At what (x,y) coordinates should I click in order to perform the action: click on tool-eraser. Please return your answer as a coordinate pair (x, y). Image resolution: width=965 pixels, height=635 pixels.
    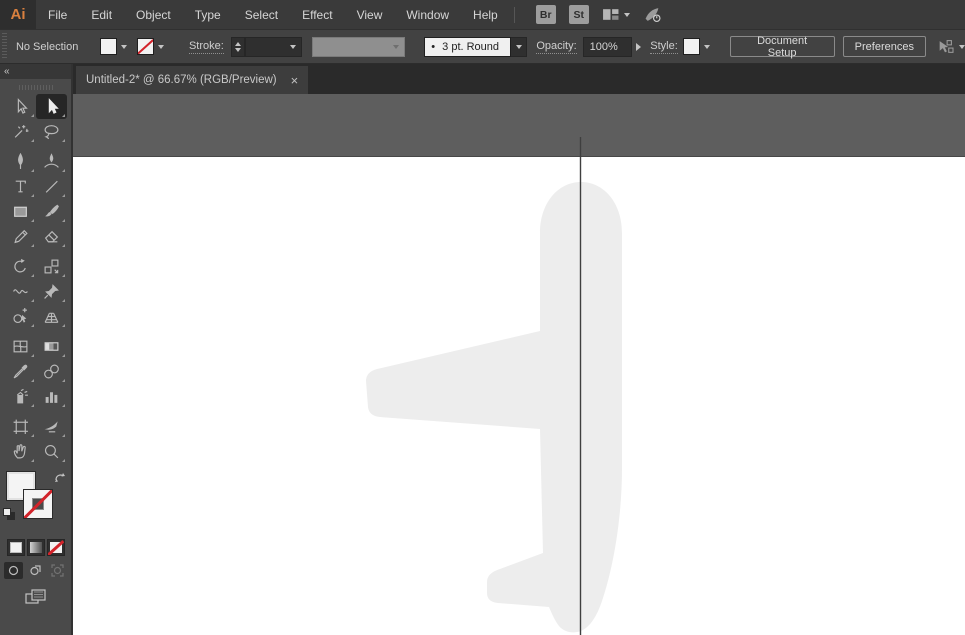
    Looking at the image, I should click on (51, 236).